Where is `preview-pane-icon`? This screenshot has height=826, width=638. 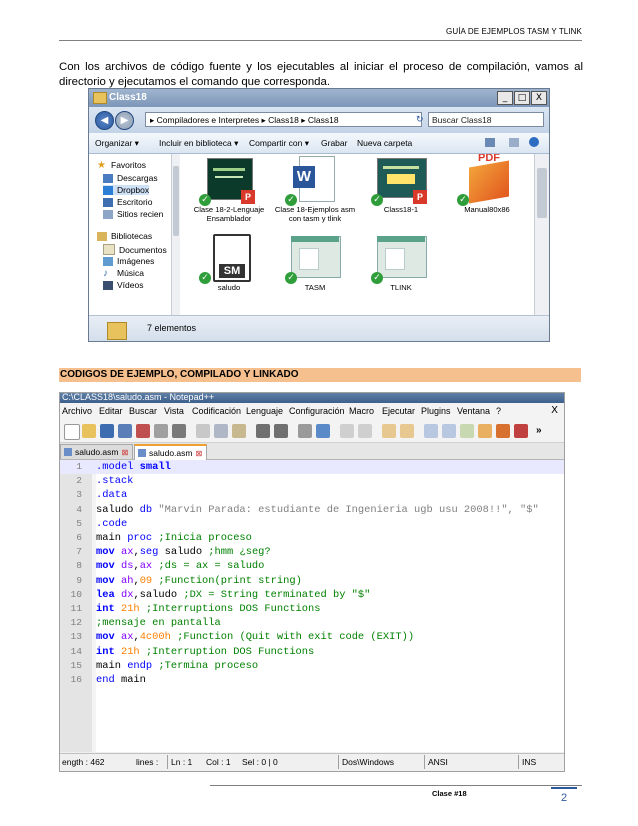
preview-pane-icon is located at coordinates (514, 142).